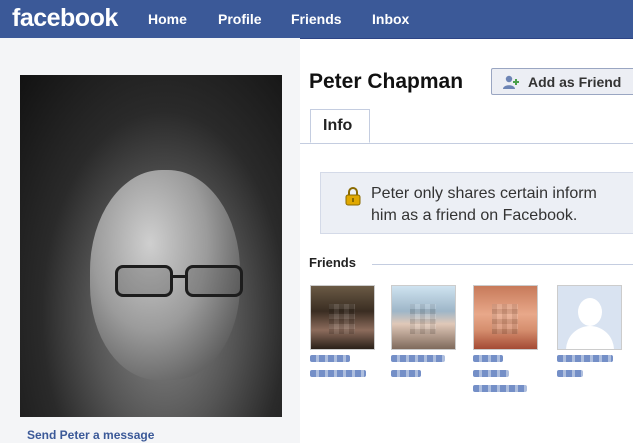  Describe the element at coordinates (332, 262) in the screenshot. I see `friends-section-heading: Friends` at that location.